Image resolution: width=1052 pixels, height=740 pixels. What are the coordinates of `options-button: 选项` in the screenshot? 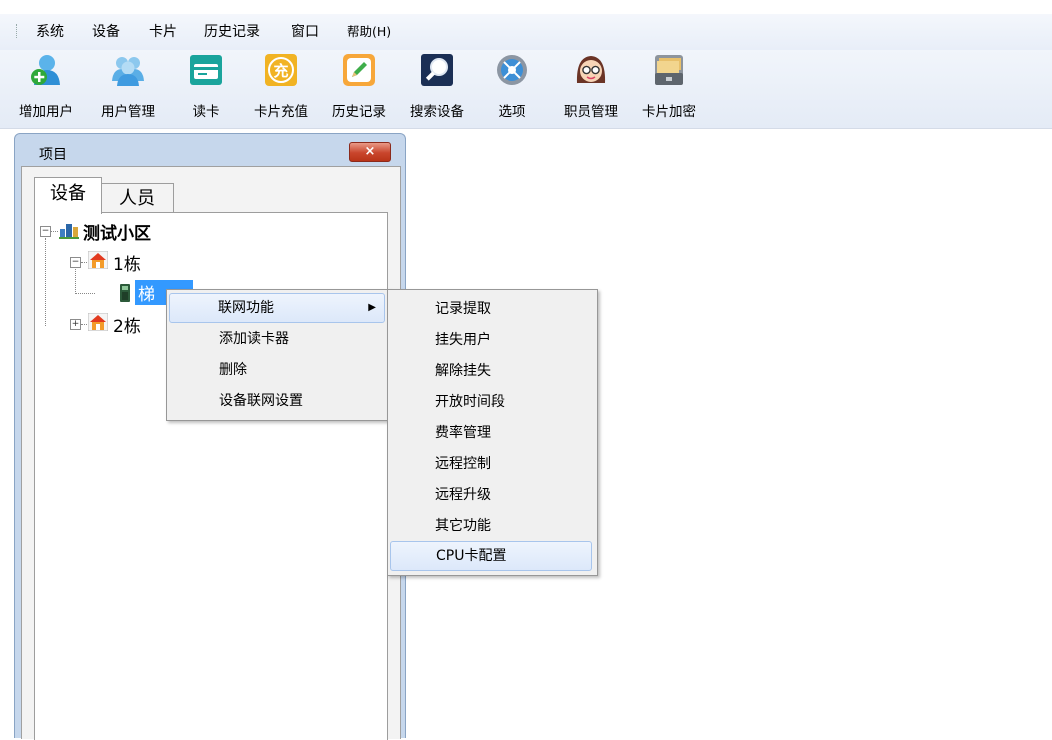 It's located at (512, 89).